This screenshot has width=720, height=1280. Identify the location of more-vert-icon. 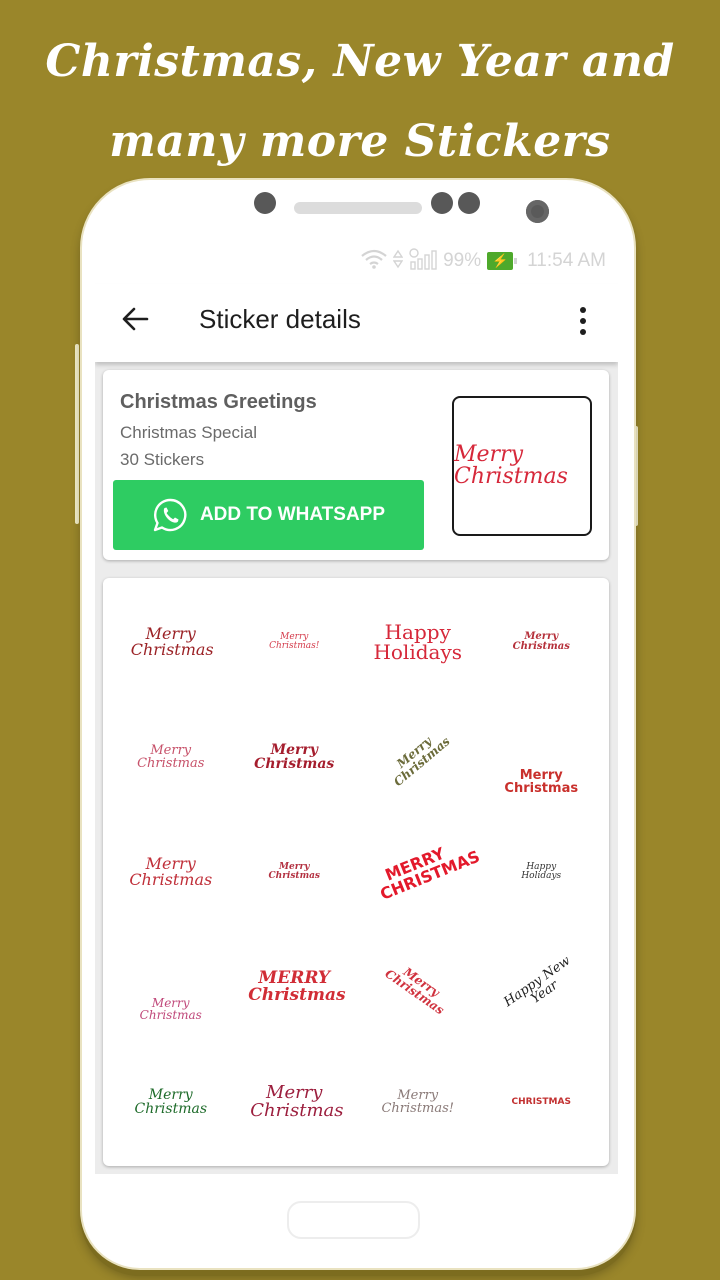
(583, 310).